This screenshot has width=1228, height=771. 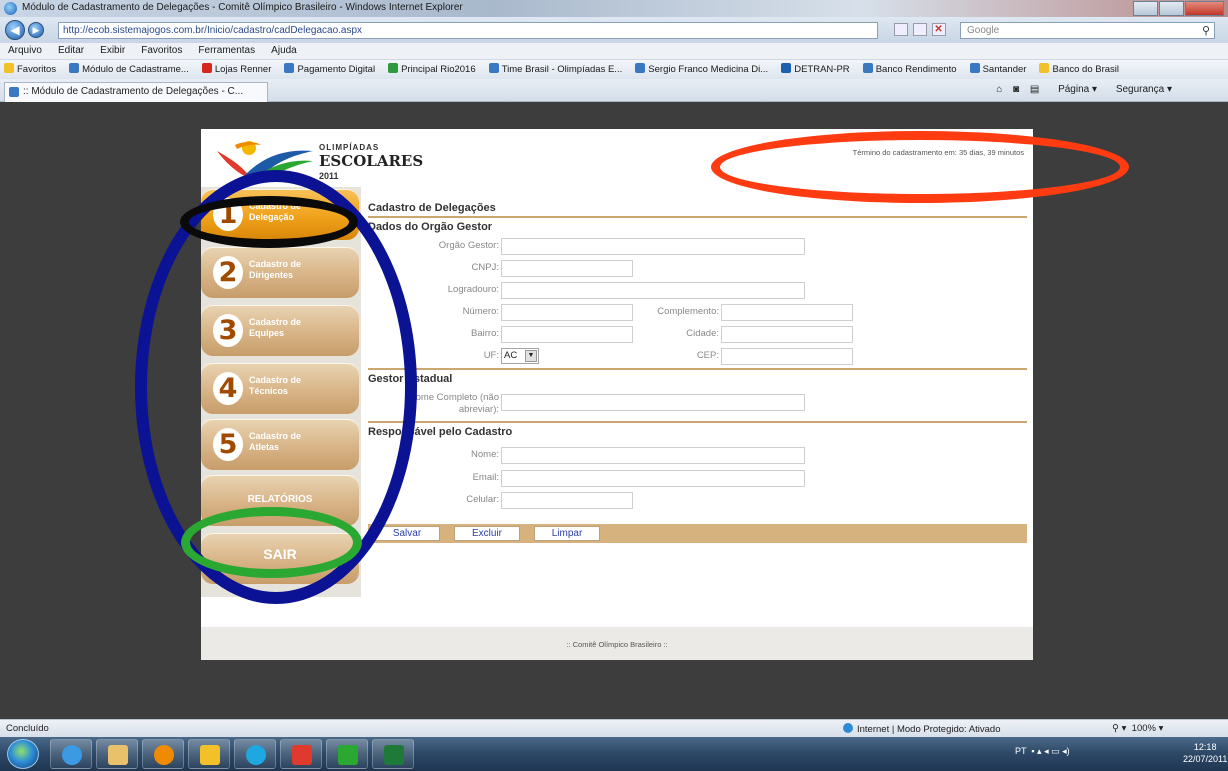 I want to click on zoom-control: ⚲ ▾ 100% ▾, so click(x=1137, y=728).